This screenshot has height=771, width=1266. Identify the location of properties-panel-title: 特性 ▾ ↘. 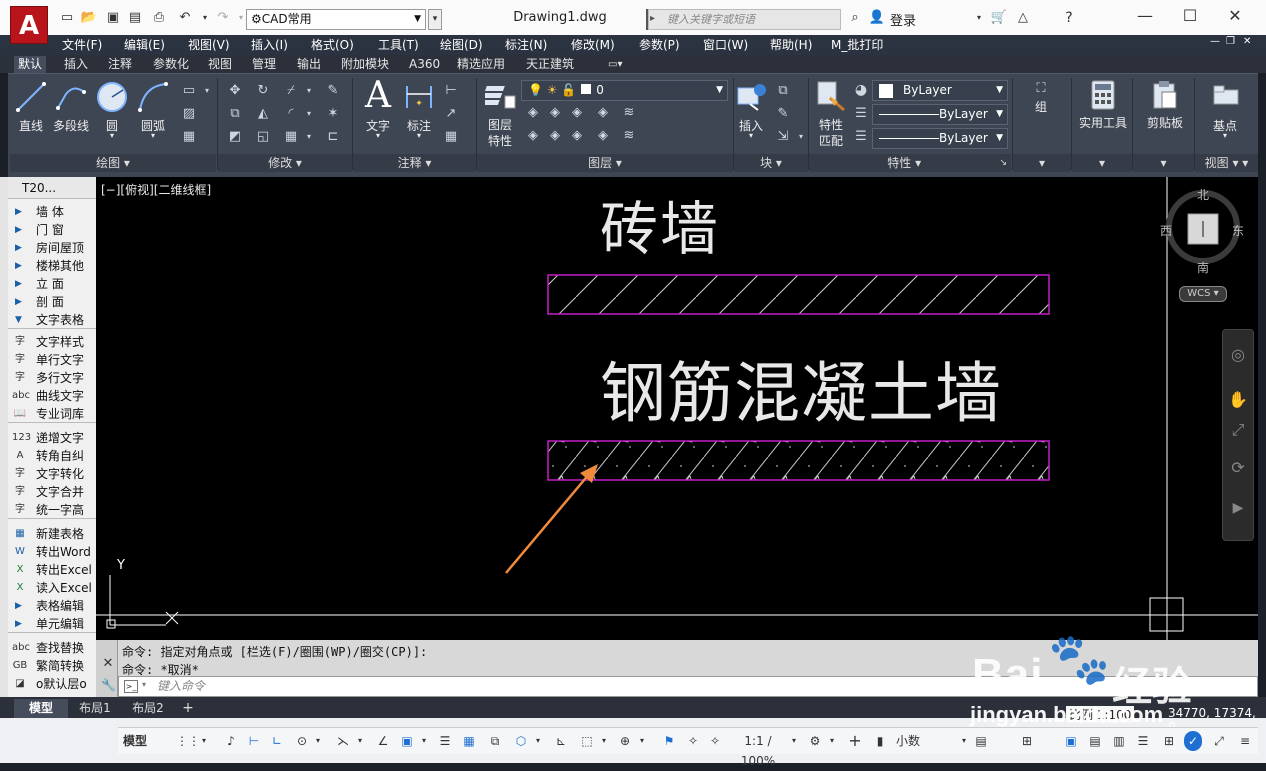
(910, 163).